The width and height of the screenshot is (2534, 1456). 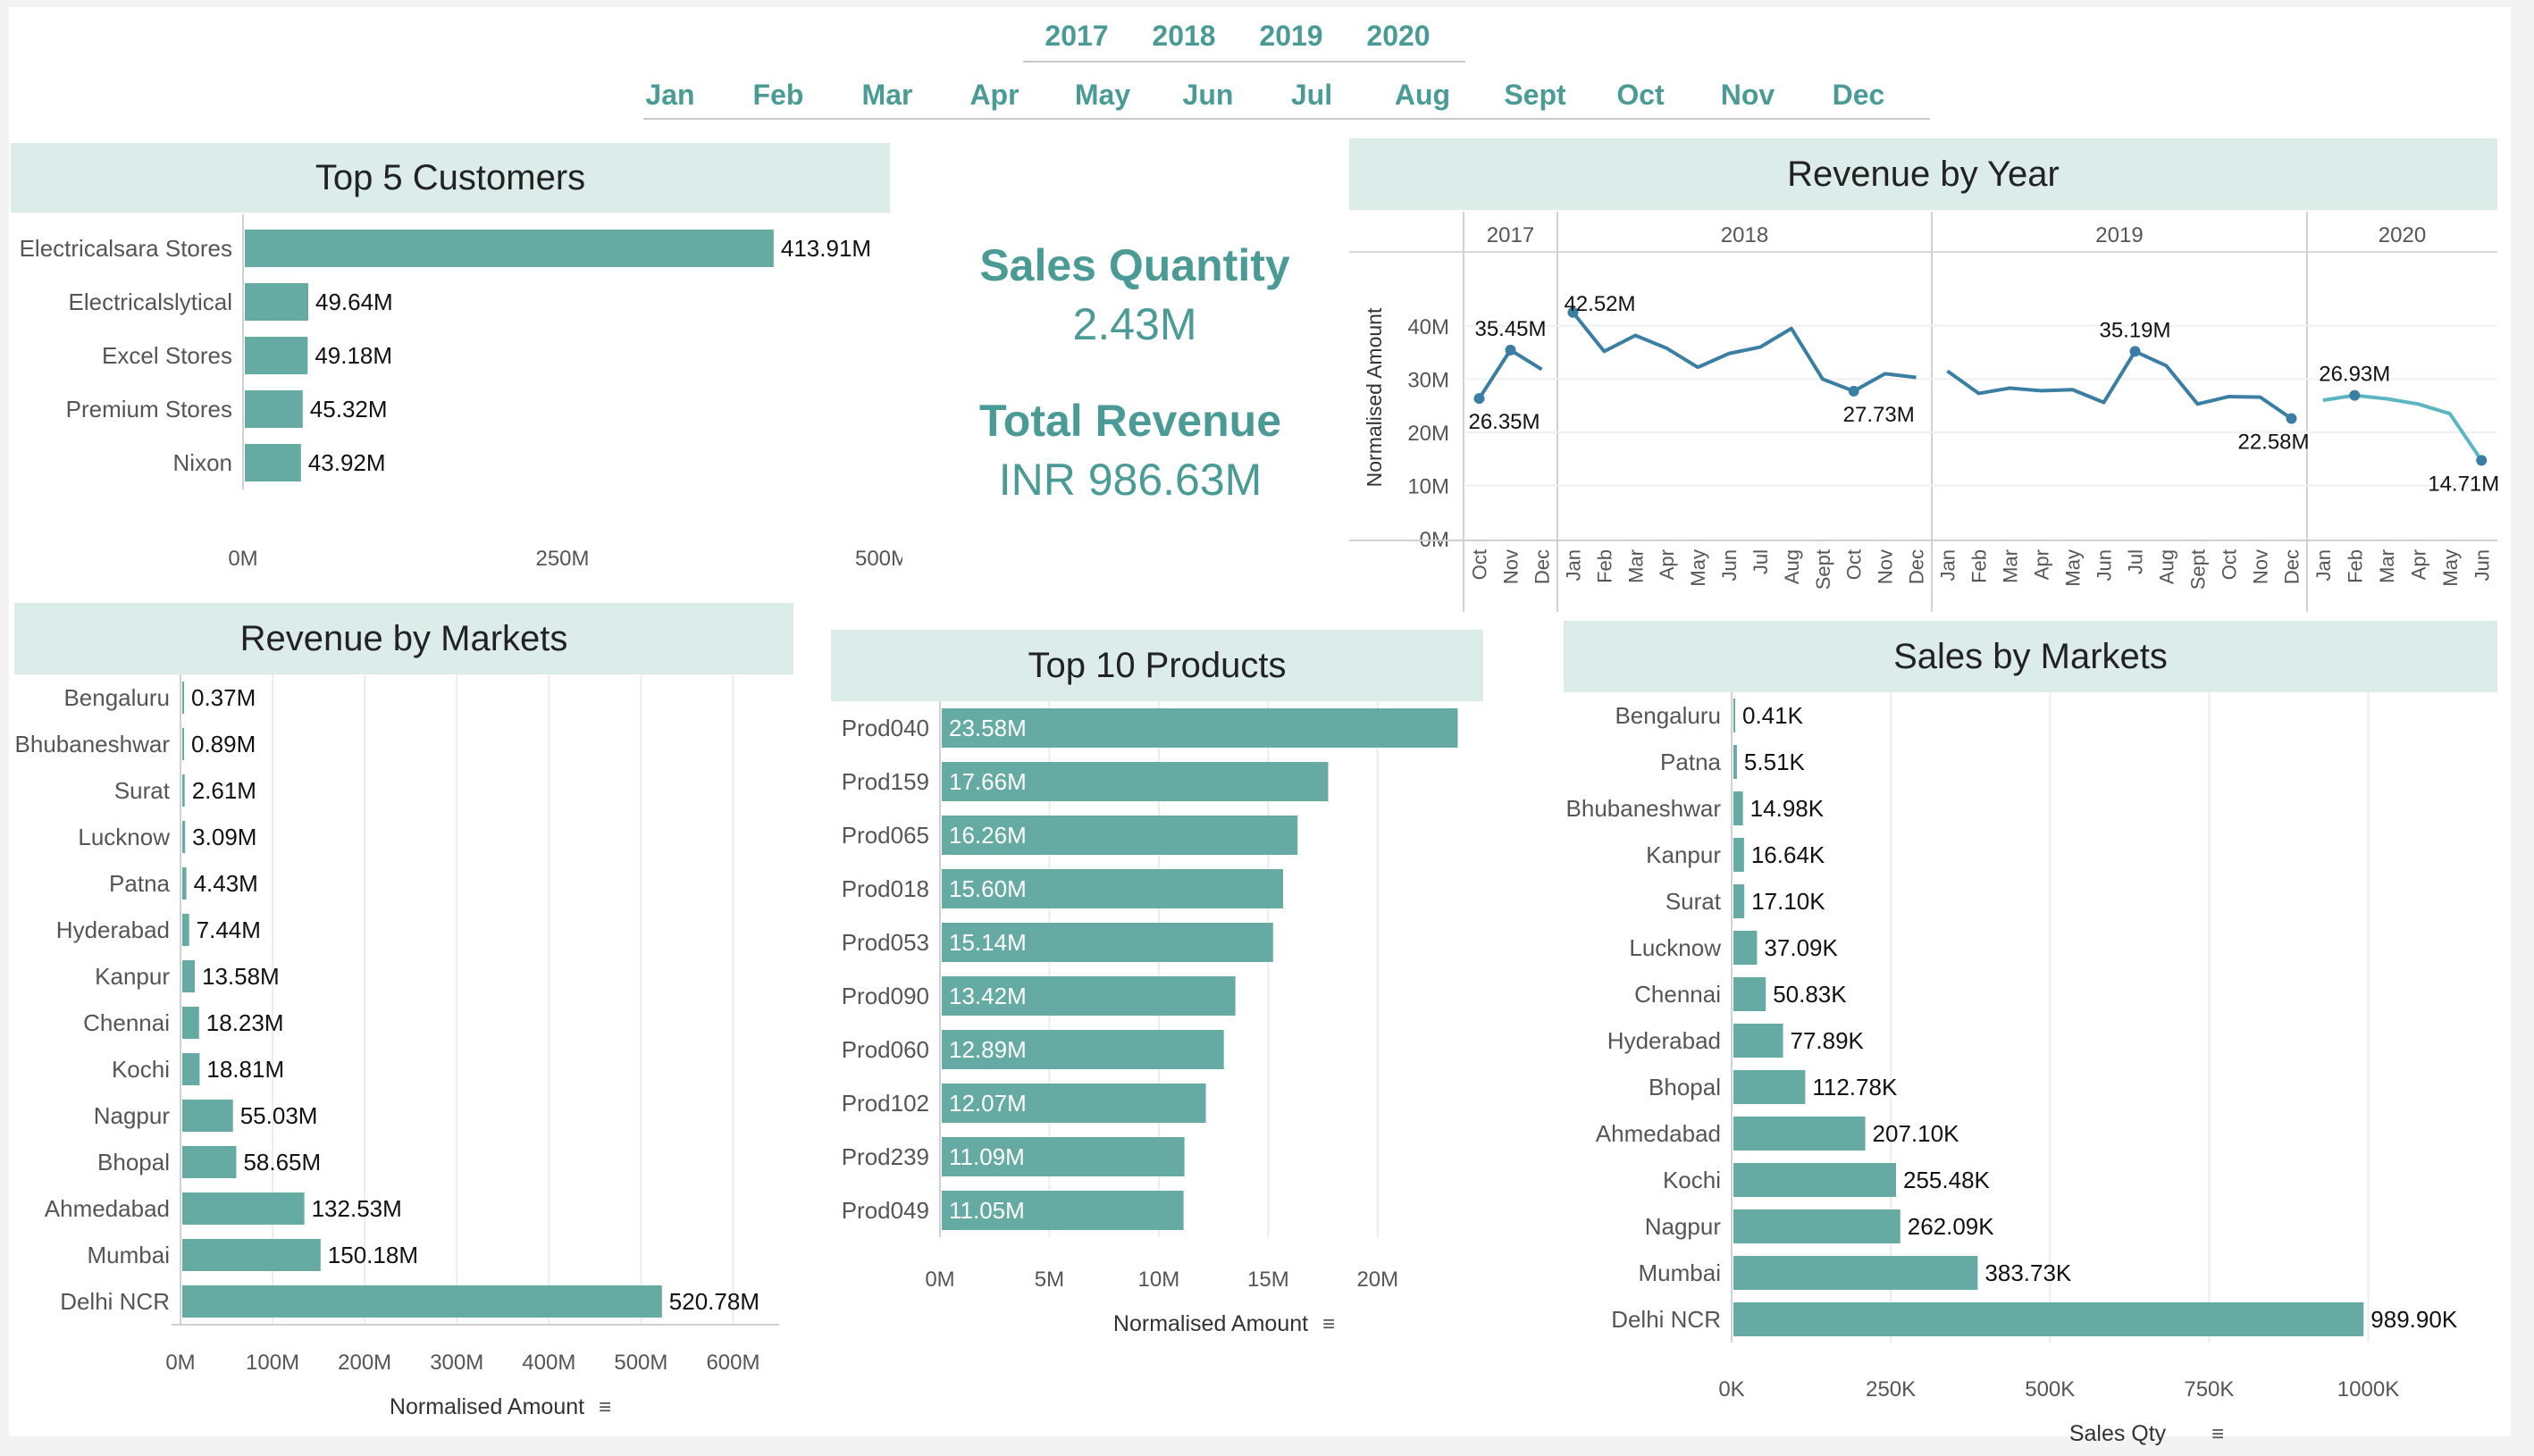 I want to click on total-revenue-label: Total Revenue, so click(x=1130, y=421).